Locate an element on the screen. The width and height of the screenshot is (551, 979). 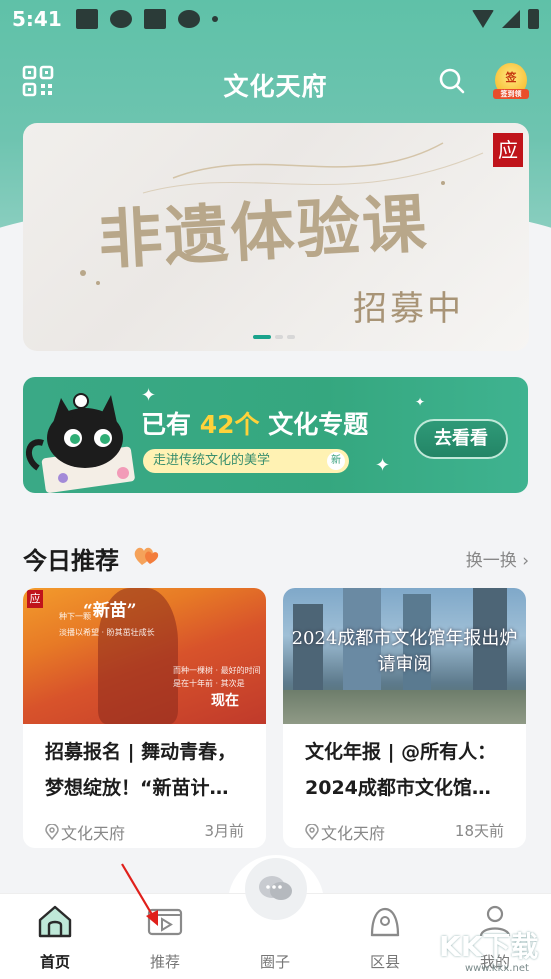
topic-headline: 已有 42个 文化专题 is located at coordinates (254, 423).